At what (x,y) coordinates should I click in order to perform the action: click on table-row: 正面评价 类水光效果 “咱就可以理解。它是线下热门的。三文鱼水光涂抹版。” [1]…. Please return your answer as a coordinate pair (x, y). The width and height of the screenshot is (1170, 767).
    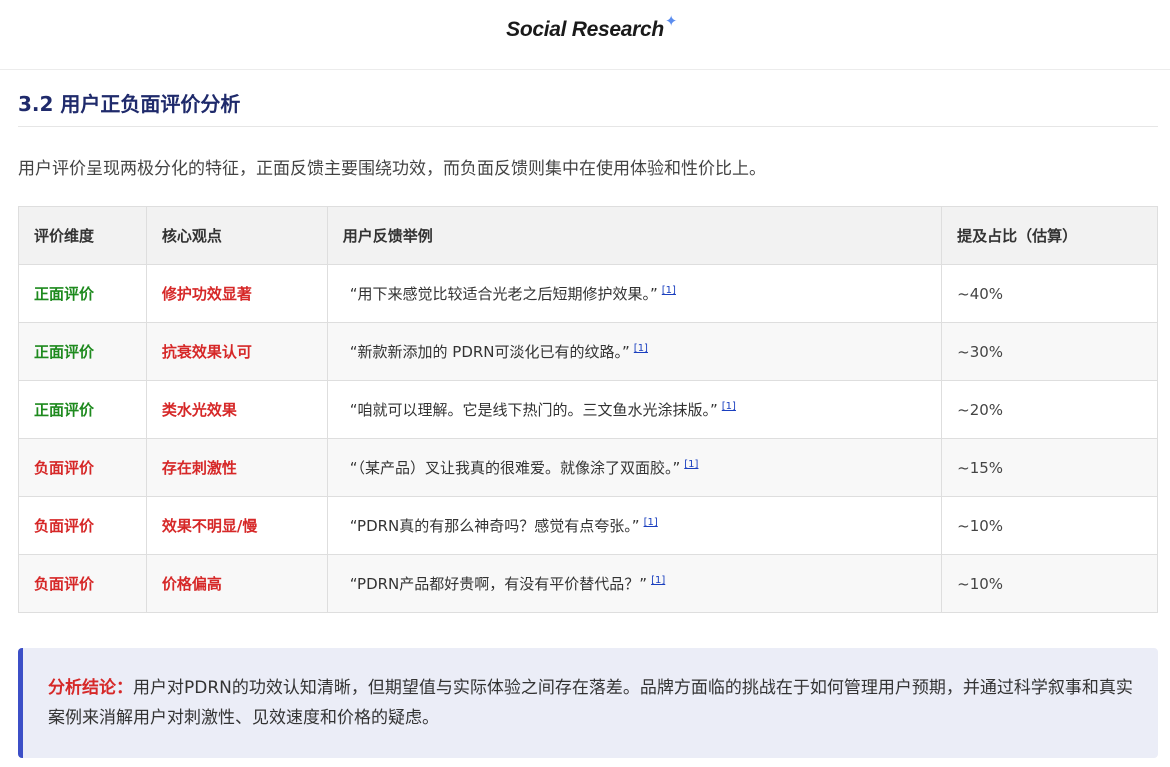
    Looking at the image, I should click on (588, 409).